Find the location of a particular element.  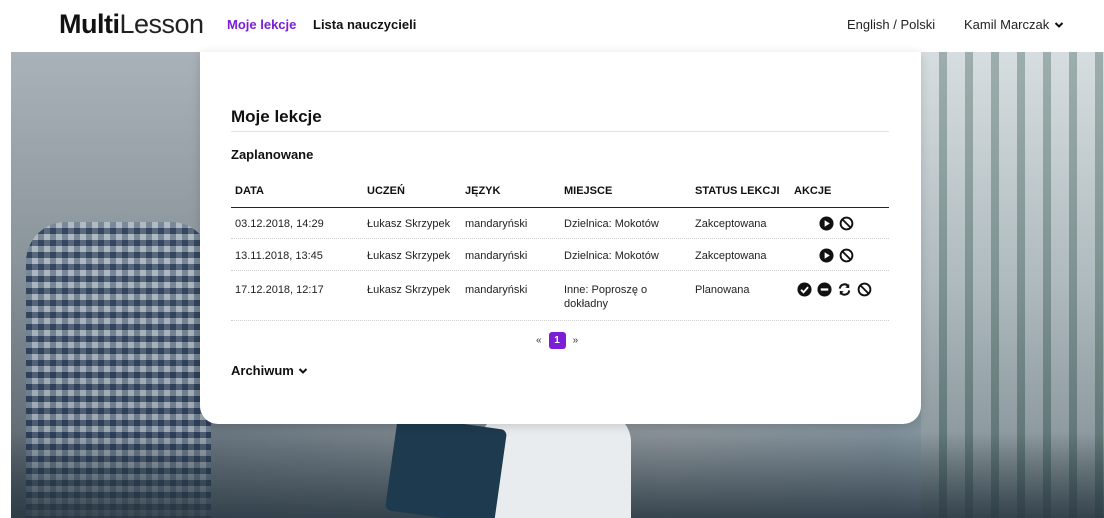

accept-icon is located at coordinates (804, 289).